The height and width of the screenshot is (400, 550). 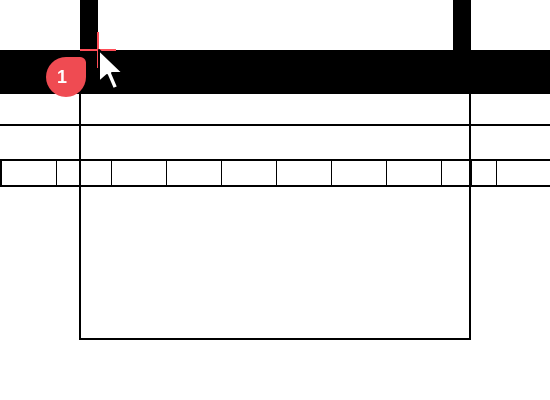 I want to click on cell-row, so click(x=275, y=173).